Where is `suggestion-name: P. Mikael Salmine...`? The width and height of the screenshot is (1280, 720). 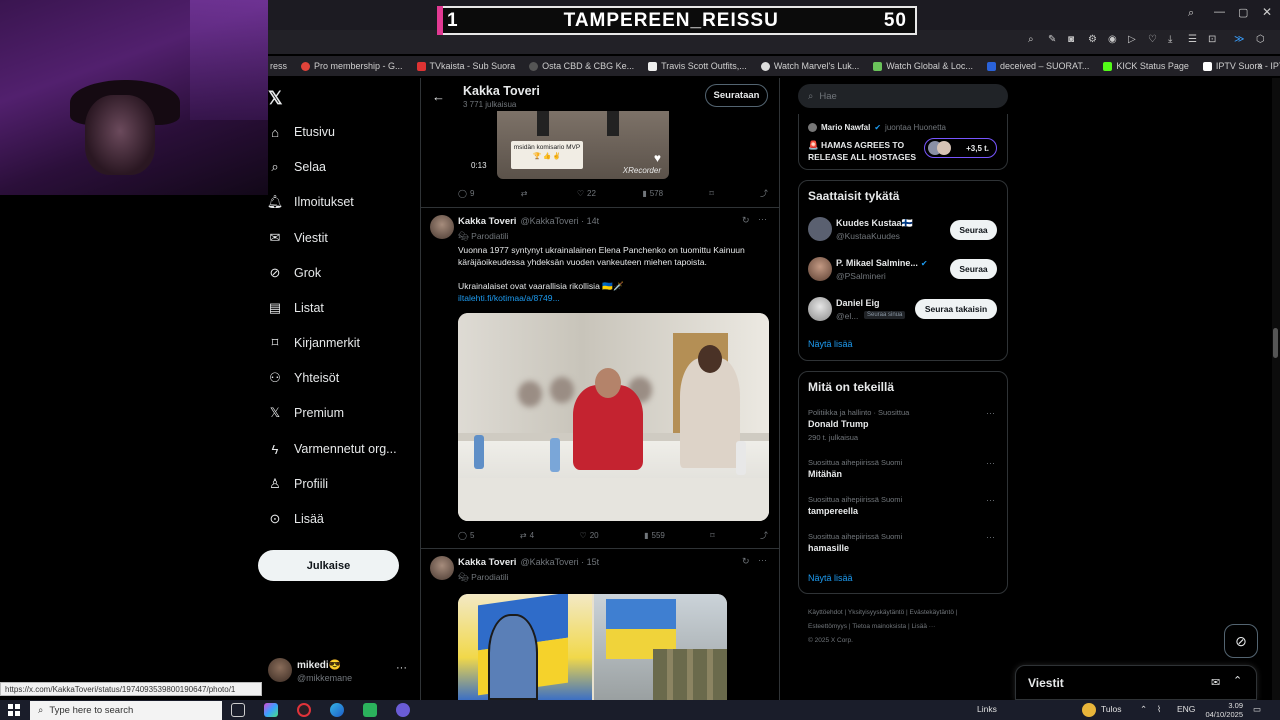 suggestion-name: P. Mikael Salmine... is located at coordinates (877, 263).